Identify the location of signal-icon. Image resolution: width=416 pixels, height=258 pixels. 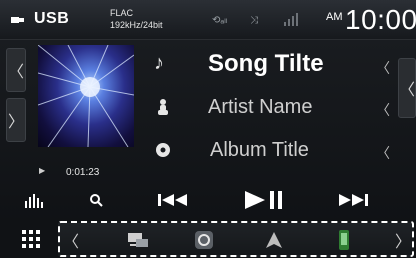
(291, 19).